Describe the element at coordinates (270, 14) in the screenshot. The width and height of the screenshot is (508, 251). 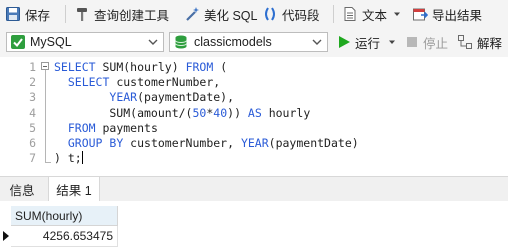
I see `parentheses-icon` at that location.